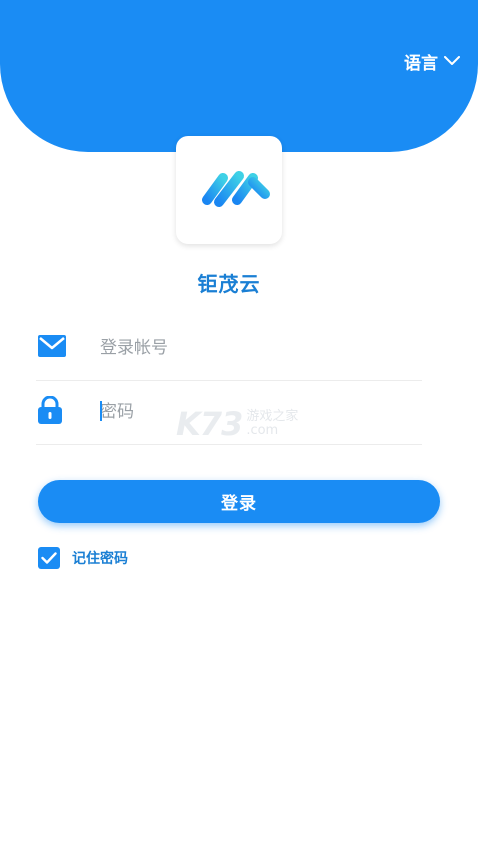 The image size is (478, 850). I want to click on chevron-down-icon, so click(452, 61).